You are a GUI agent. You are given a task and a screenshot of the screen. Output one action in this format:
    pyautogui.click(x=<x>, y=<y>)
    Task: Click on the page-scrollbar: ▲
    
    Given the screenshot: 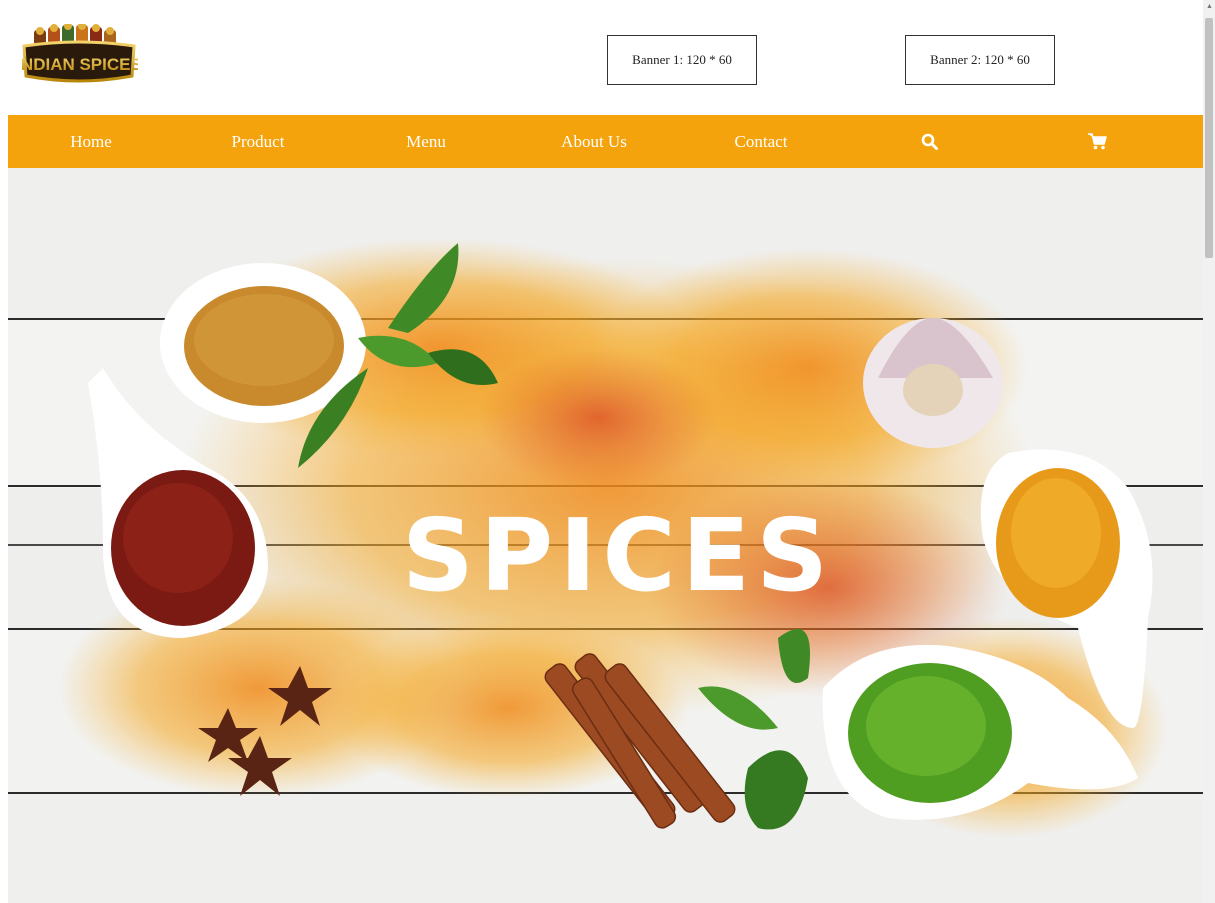 What is the action you would take?
    pyautogui.click(x=1209, y=451)
    